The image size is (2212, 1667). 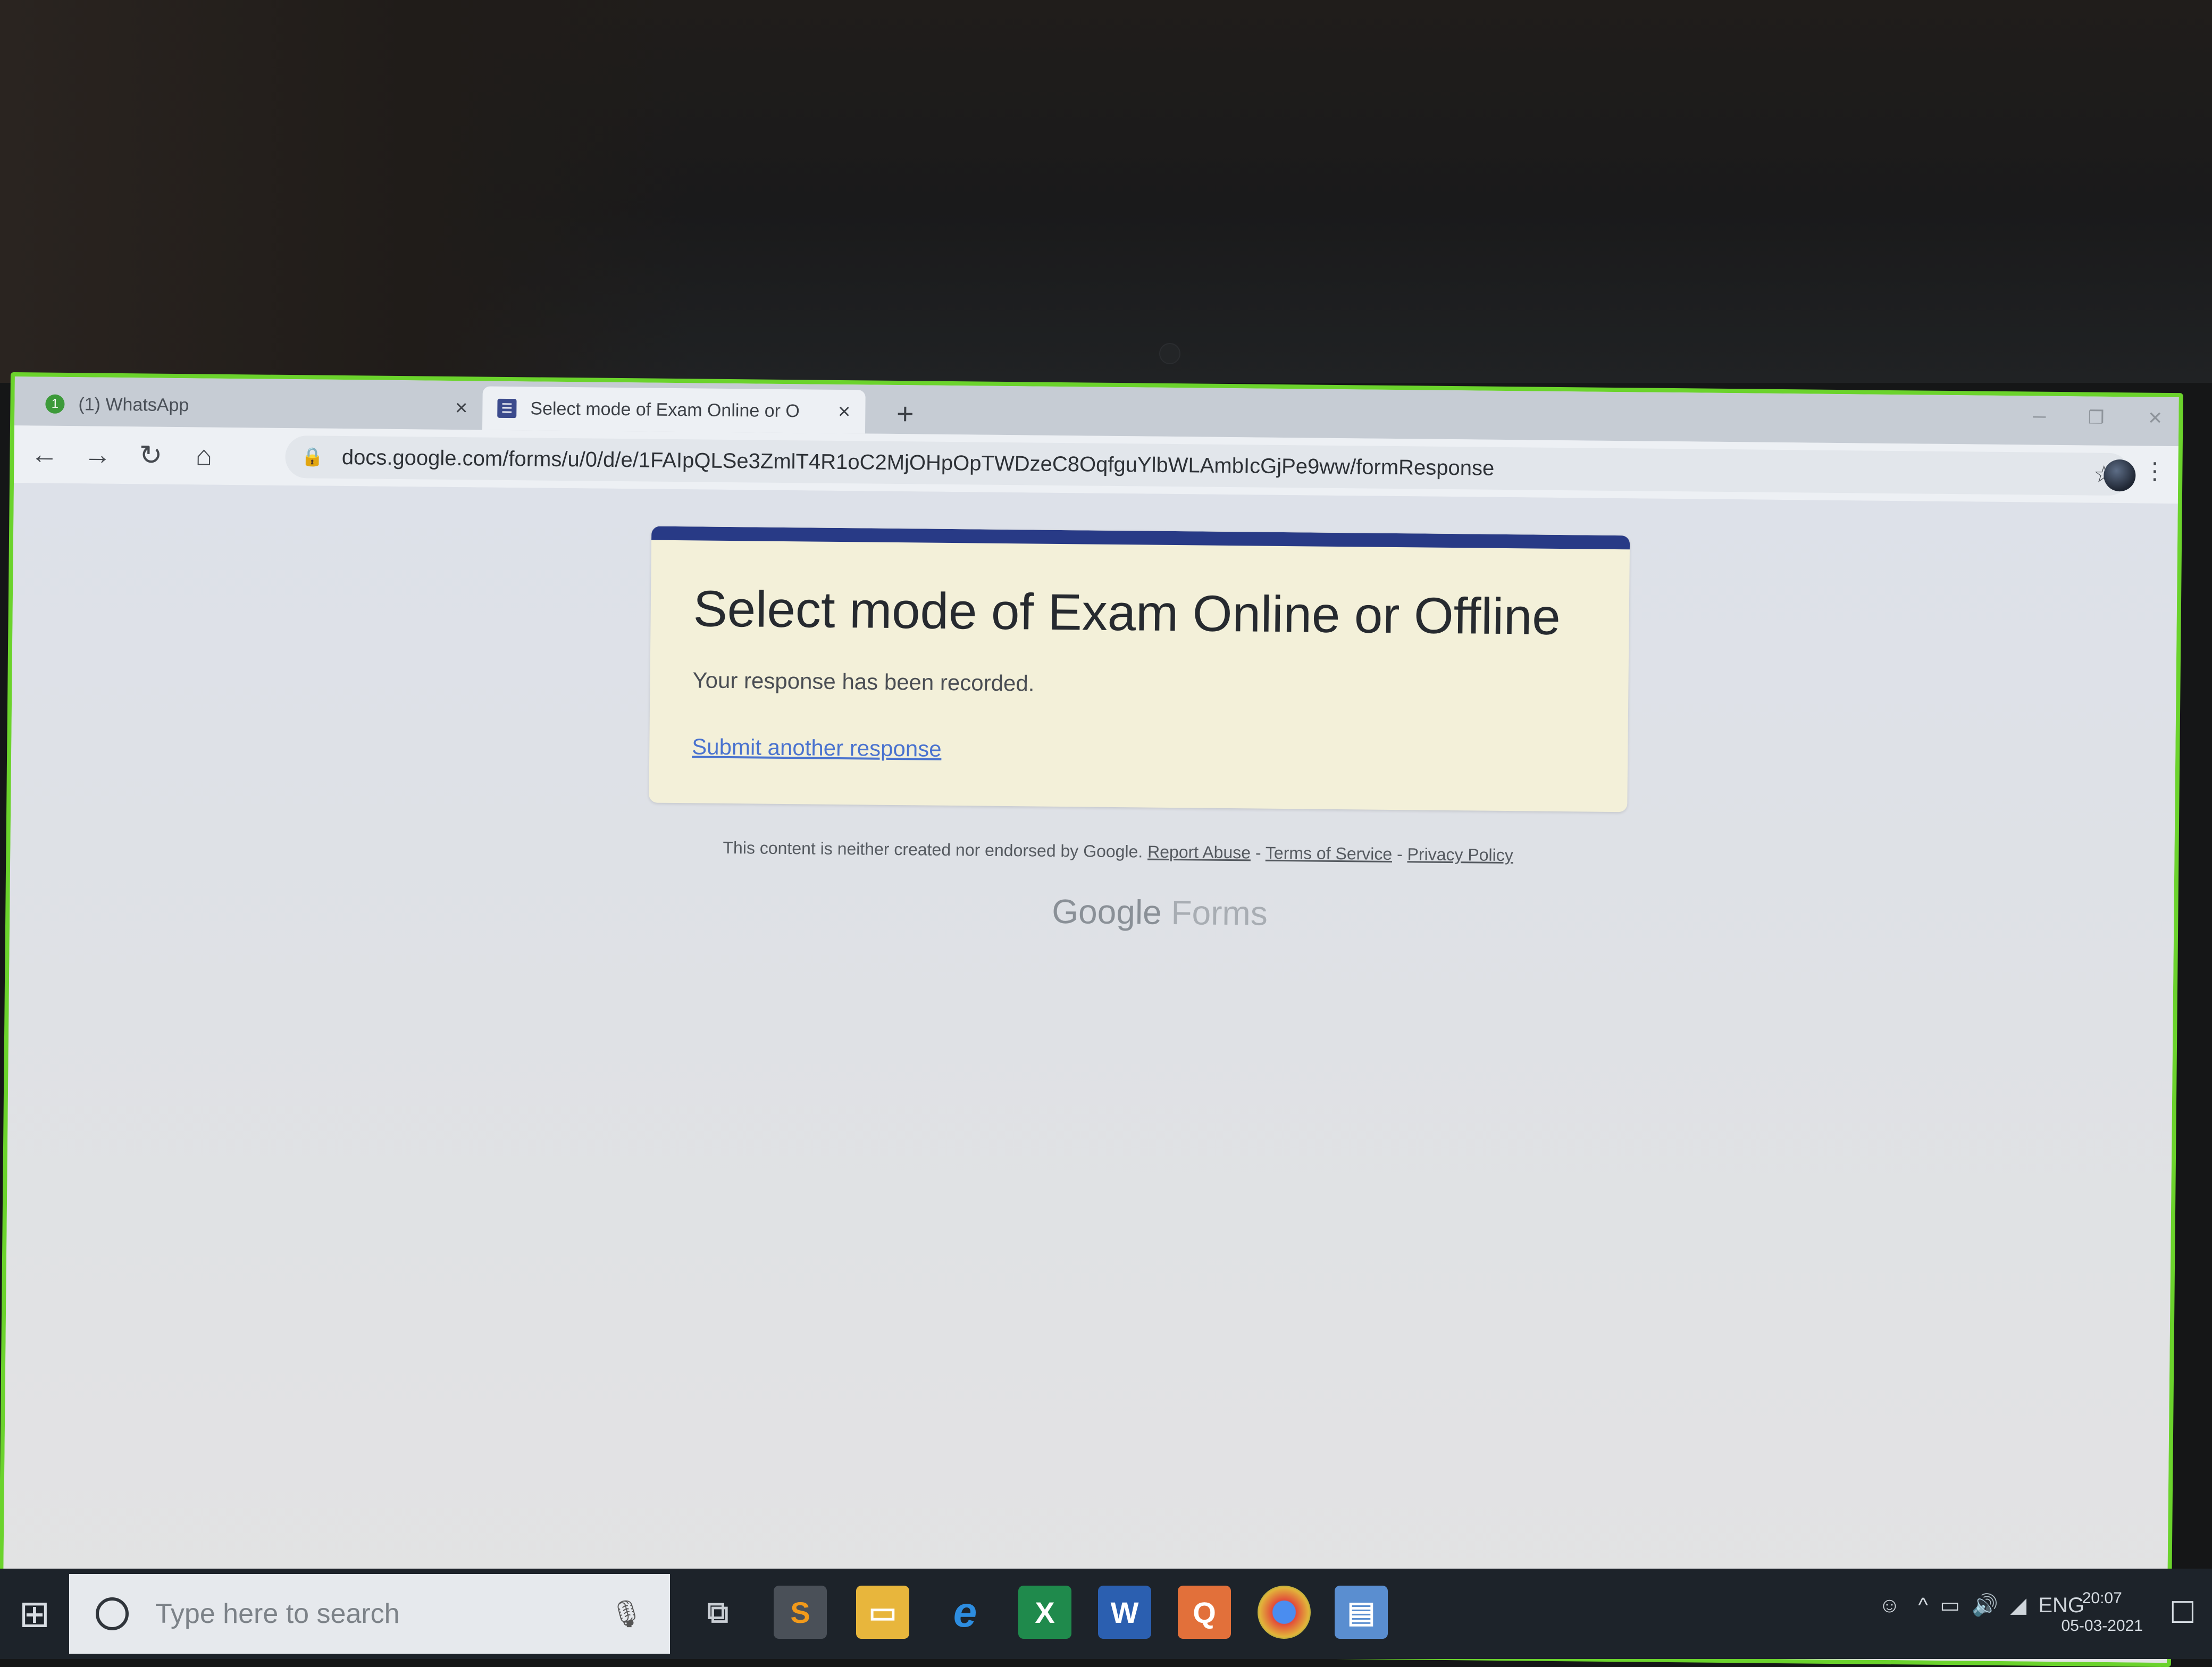 What do you see at coordinates (1107, 912) in the screenshot?
I see `brand-google: Google` at bounding box center [1107, 912].